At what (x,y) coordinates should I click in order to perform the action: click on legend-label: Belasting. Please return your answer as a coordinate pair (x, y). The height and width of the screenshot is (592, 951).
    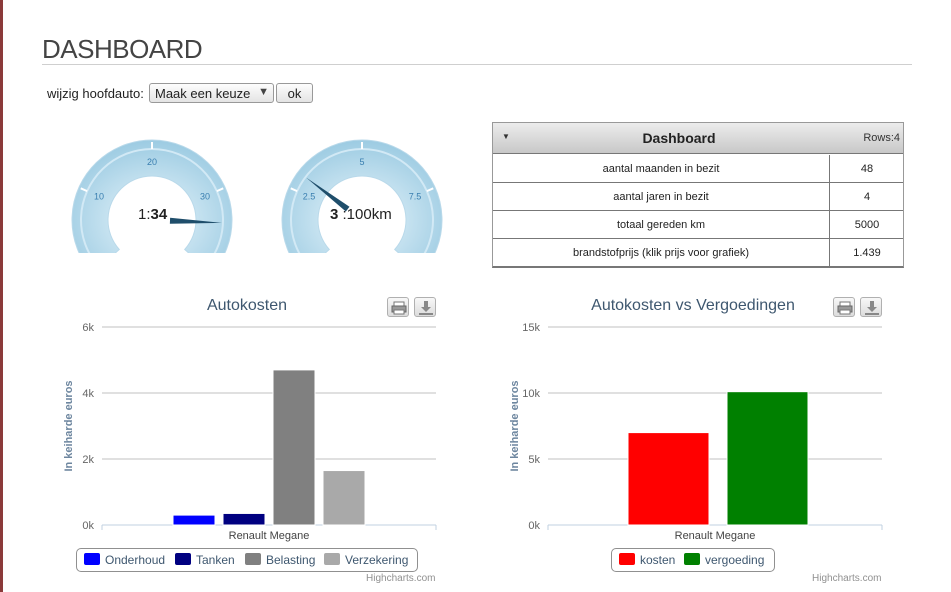
    Looking at the image, I should click on (291, 560).